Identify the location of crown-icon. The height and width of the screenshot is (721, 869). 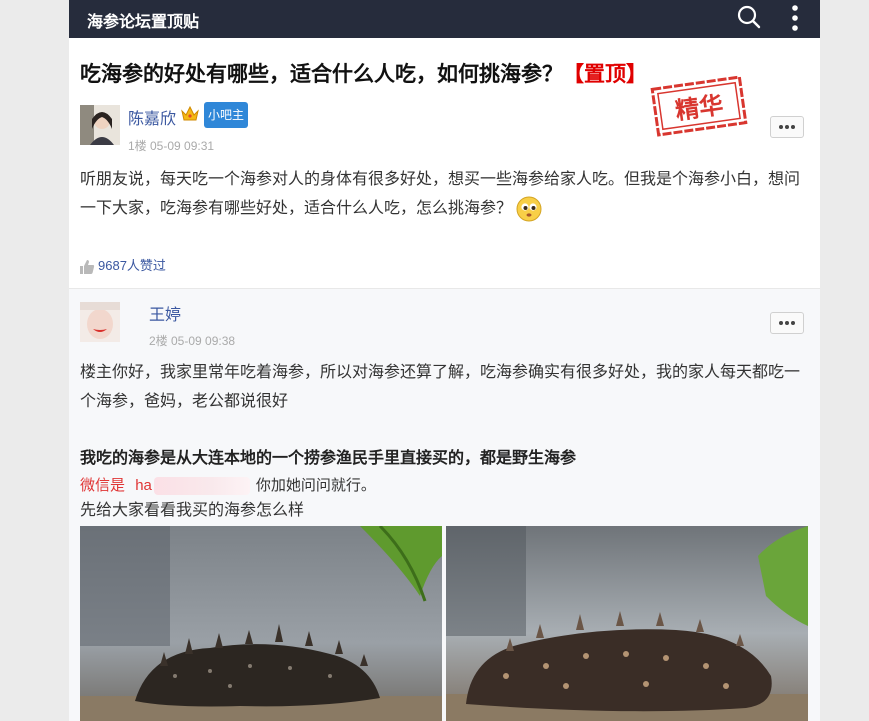
(190, 114).